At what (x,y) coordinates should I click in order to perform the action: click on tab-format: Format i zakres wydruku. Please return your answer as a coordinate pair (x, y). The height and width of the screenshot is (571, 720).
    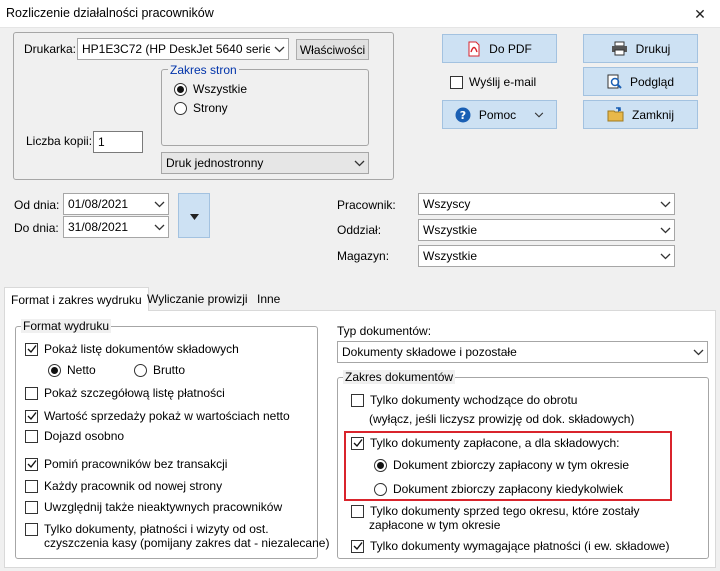
    Looking at the image, I should click on (76, 299).